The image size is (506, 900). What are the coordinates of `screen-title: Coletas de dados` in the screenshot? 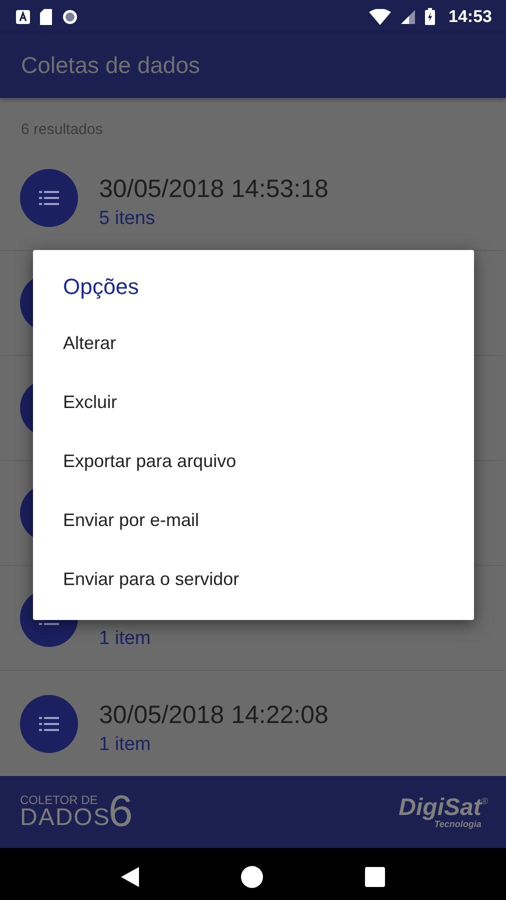 It's located at (110, 65).